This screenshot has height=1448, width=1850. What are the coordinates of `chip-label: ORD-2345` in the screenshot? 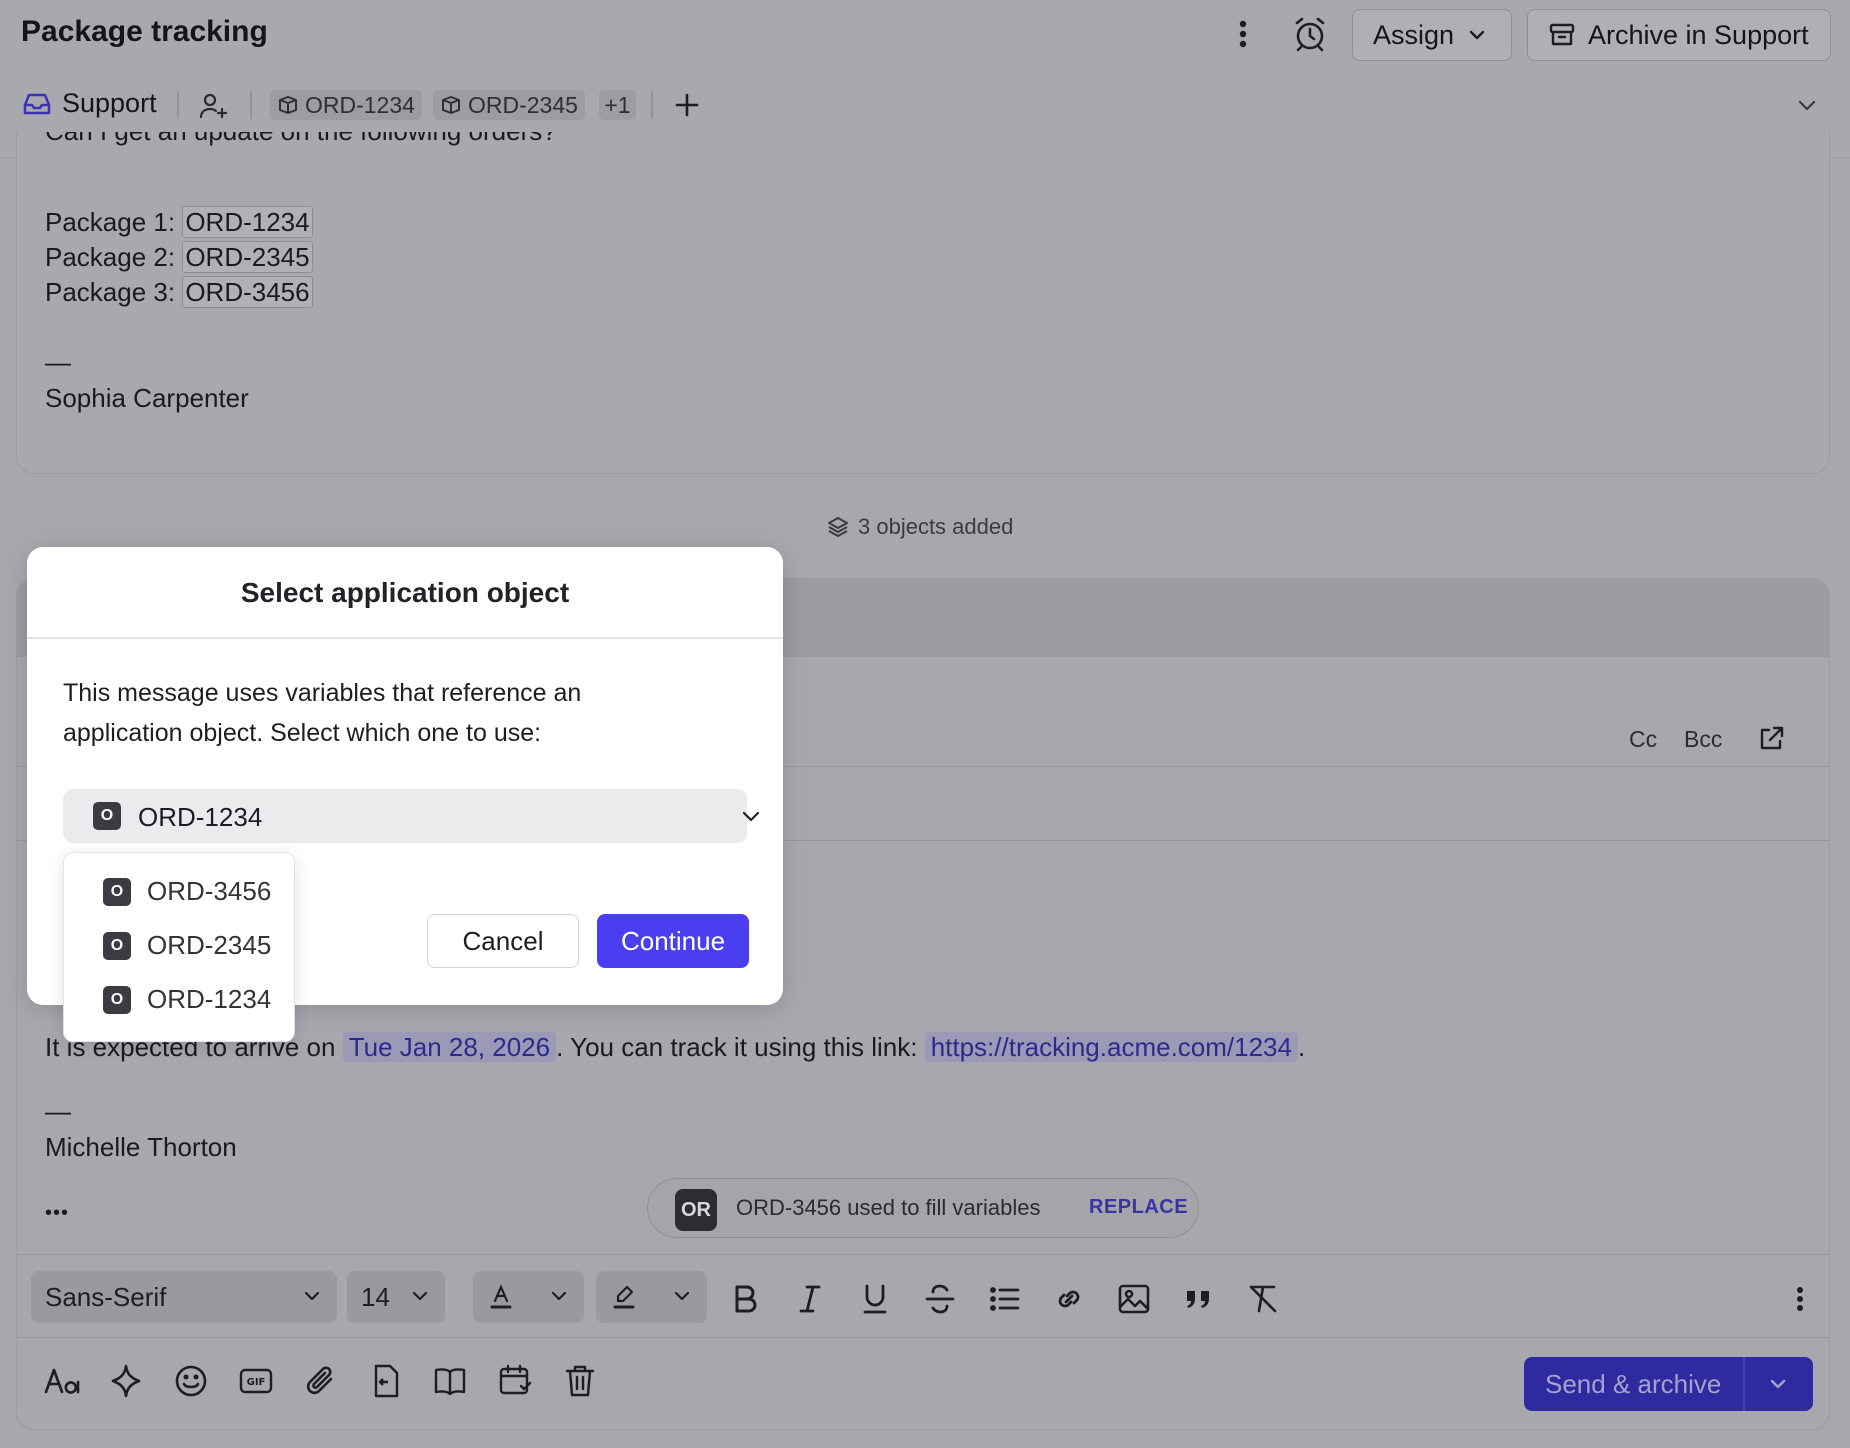 It's located at (523, 104).